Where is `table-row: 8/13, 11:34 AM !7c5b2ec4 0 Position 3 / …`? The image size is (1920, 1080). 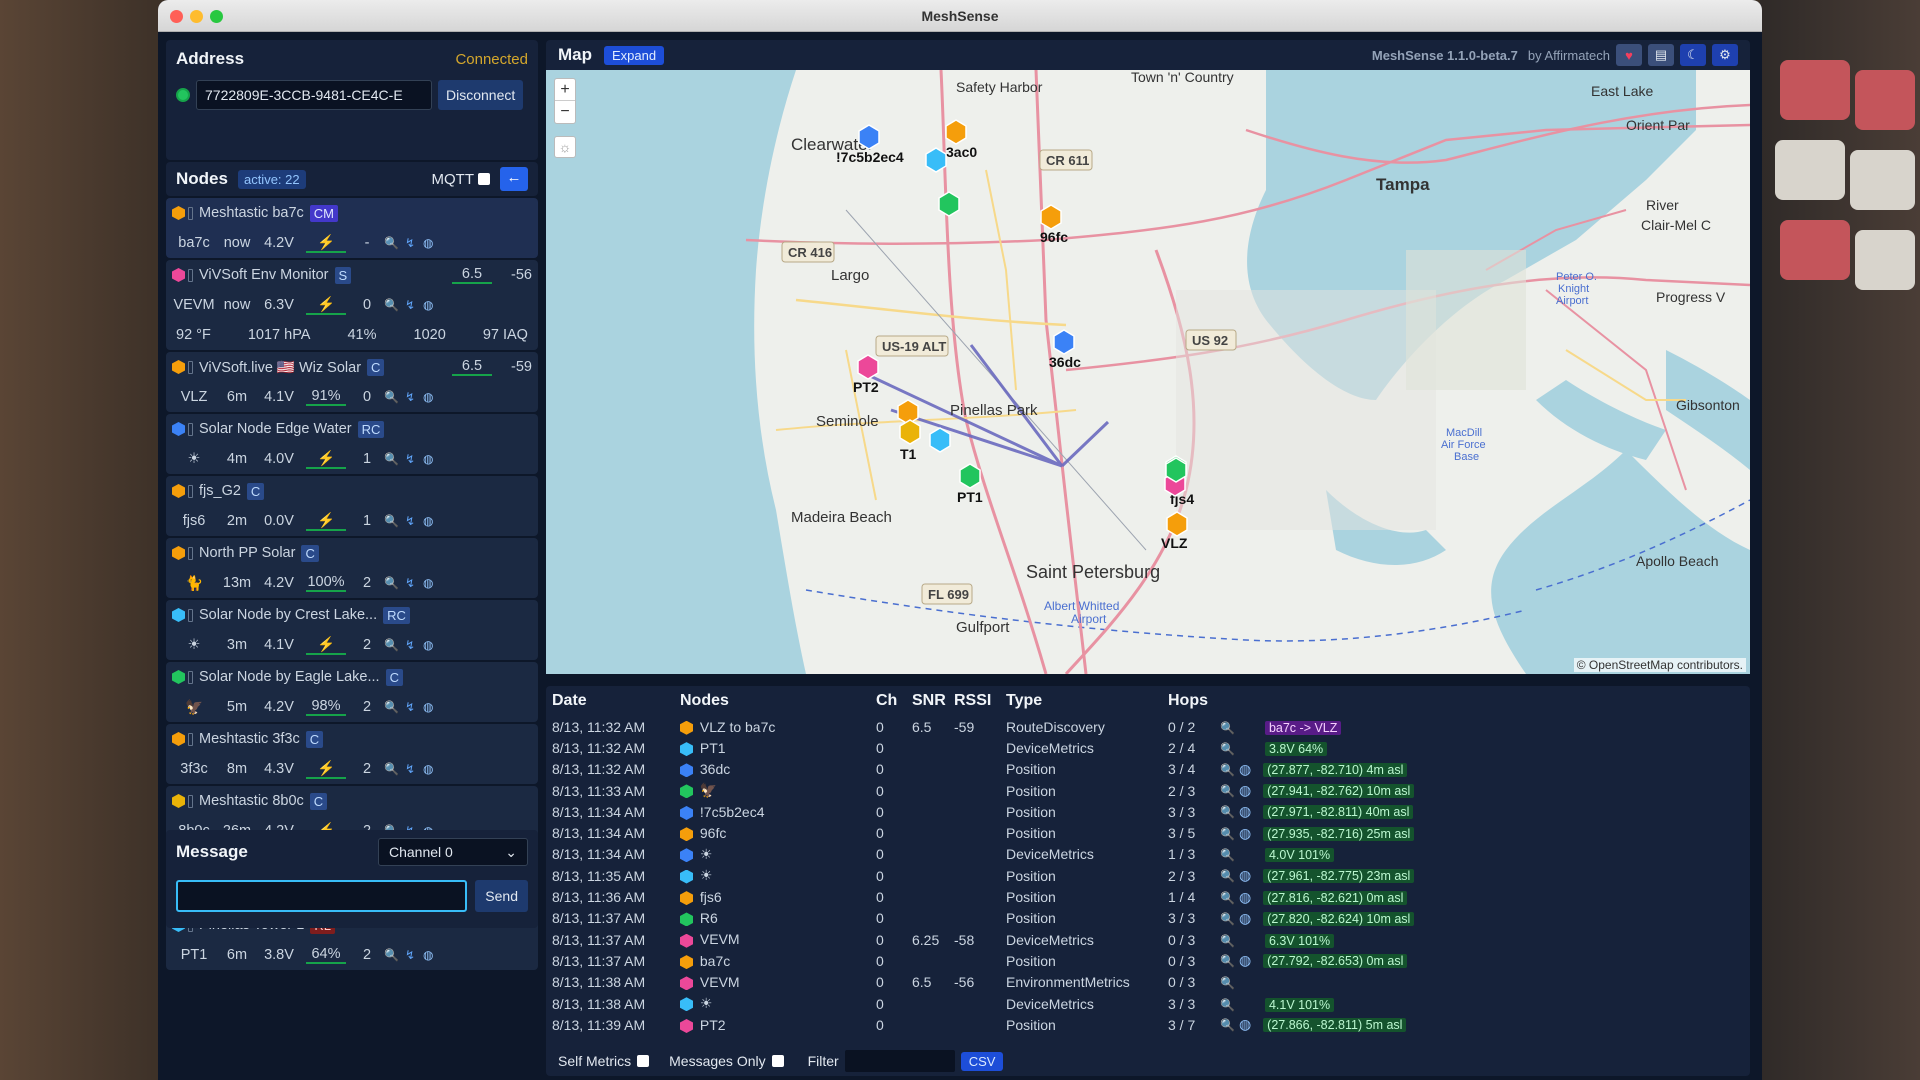
table-row: 8/13, 11:34 AM !7c5b2ec4 0 Position 3 / … is located at coordinates (983, 811).